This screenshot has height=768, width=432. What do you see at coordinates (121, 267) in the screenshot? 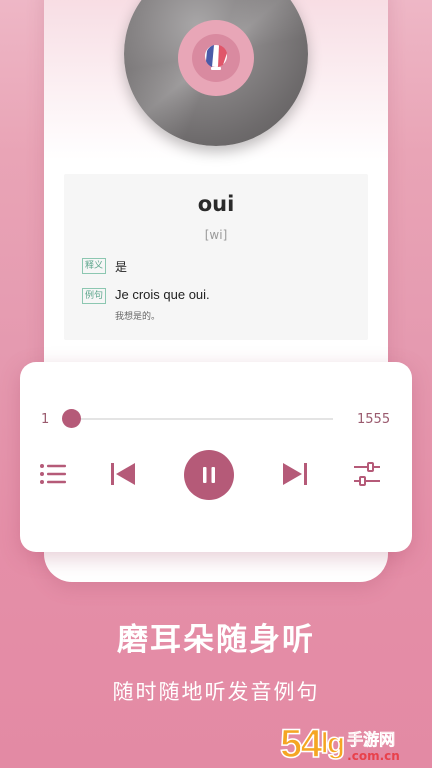
I see `meaning-text: 是` at bounding box center [121, 267].